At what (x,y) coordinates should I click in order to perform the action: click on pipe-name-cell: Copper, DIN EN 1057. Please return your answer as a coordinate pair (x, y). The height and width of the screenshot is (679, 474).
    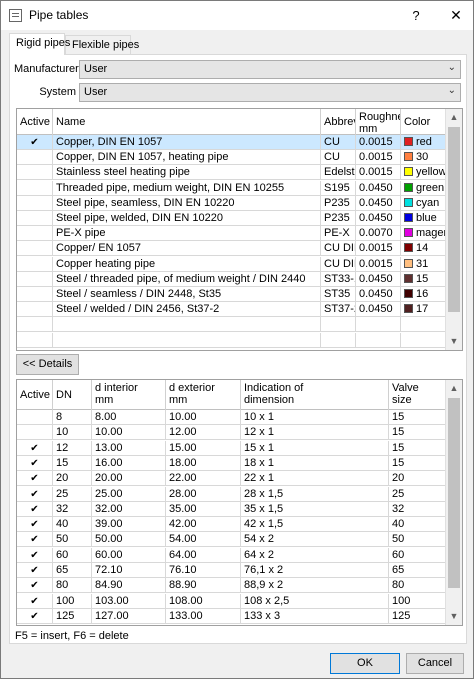
    Looking at the image, I should click on (187, 142).